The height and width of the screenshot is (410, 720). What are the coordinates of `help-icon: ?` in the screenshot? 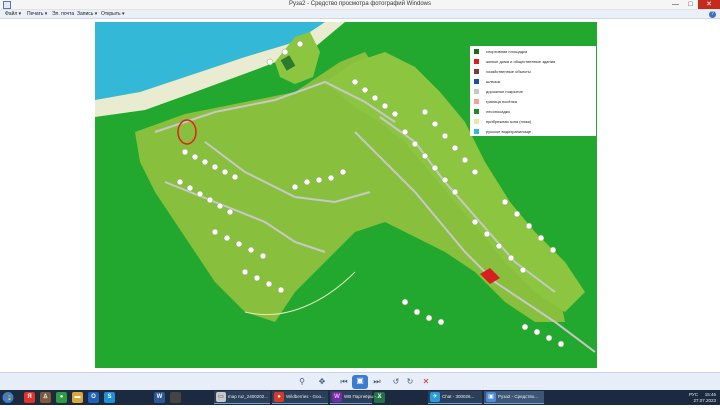 It's located at (712, 14).